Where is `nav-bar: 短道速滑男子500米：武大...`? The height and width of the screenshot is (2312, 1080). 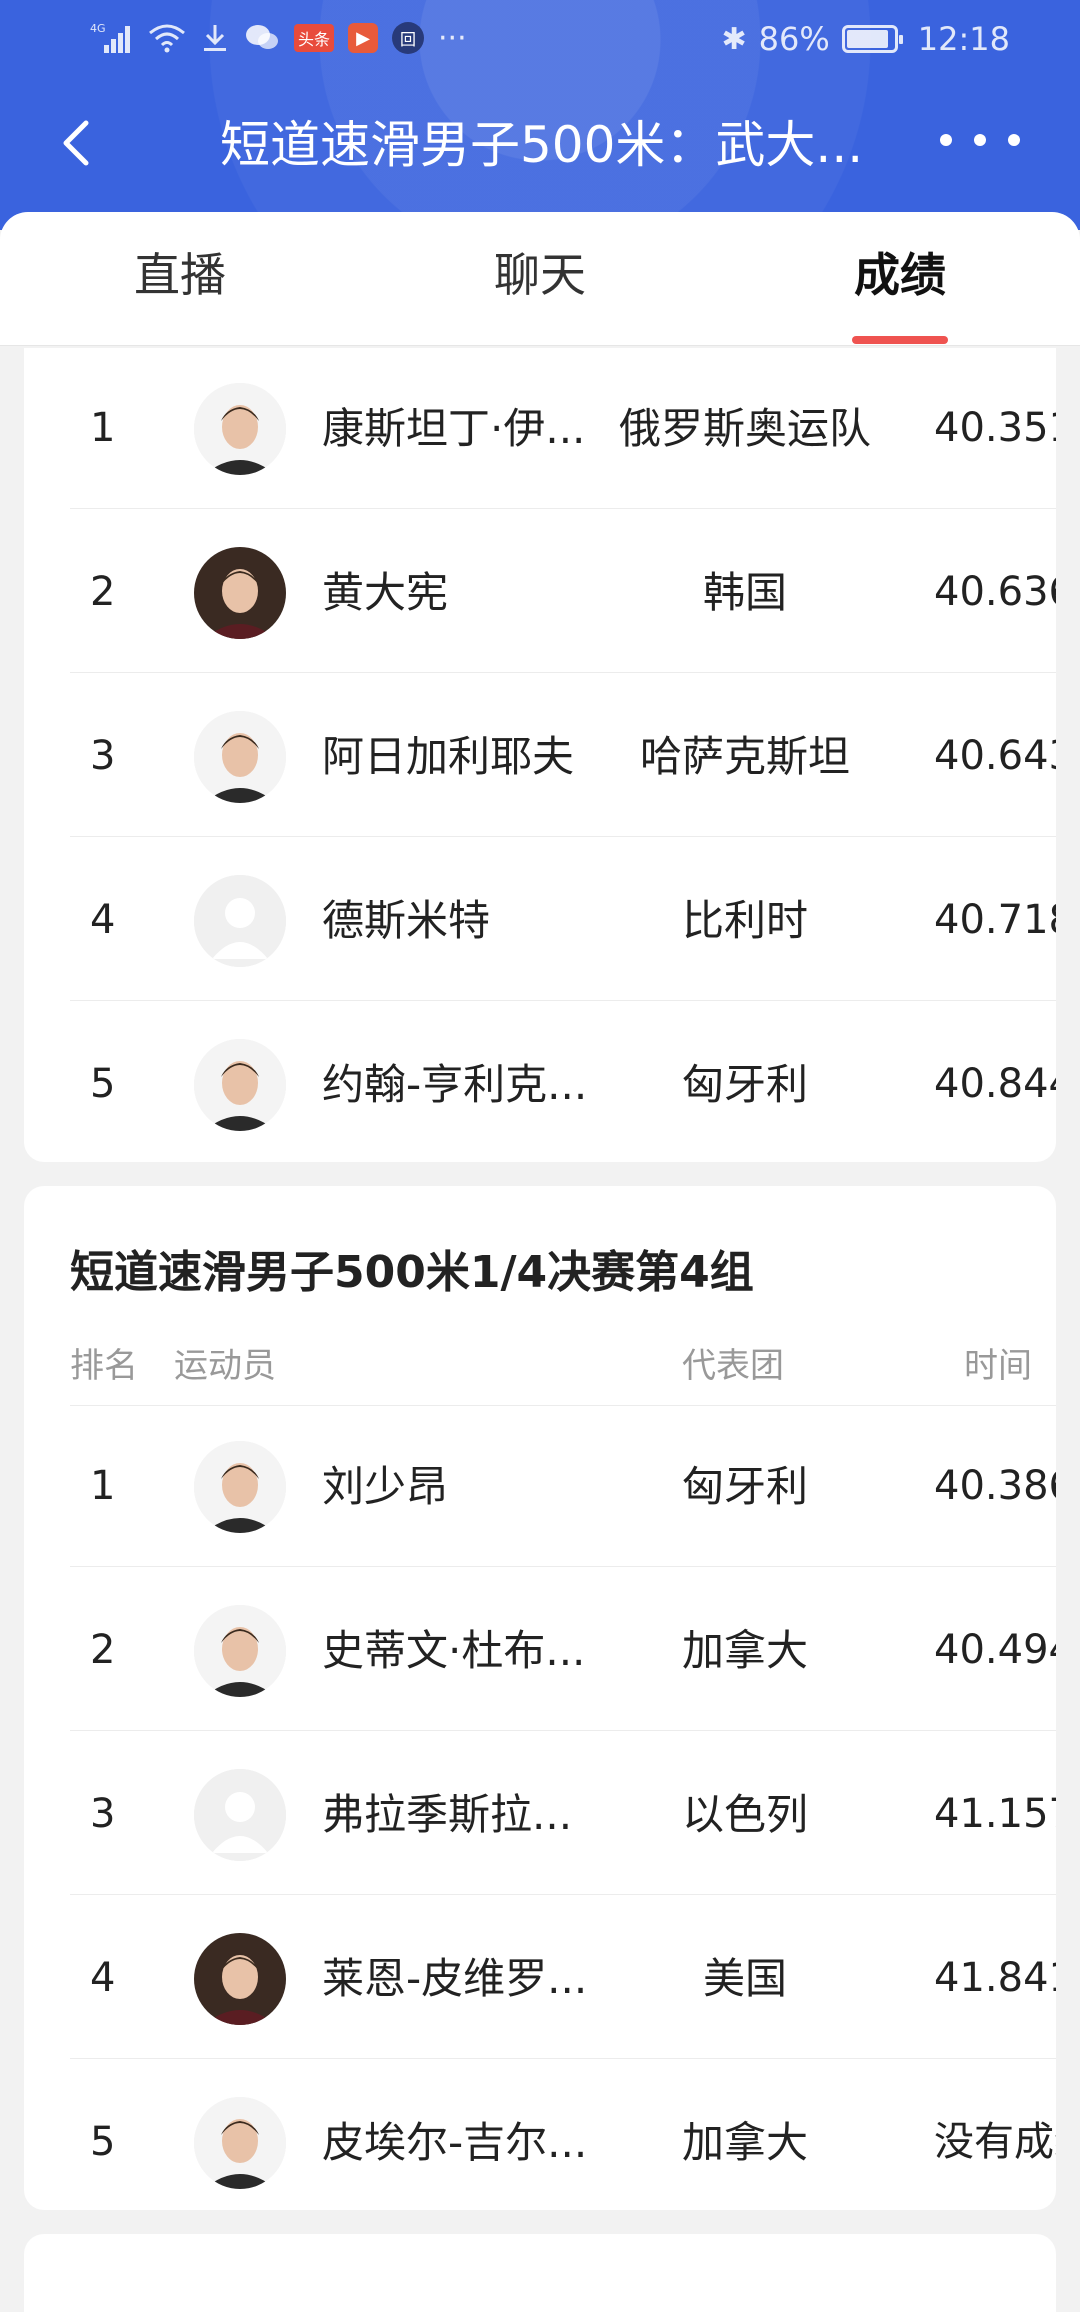
nav-bar: 短道速滑男子500米：武大... is located at coordinates (540, 145).